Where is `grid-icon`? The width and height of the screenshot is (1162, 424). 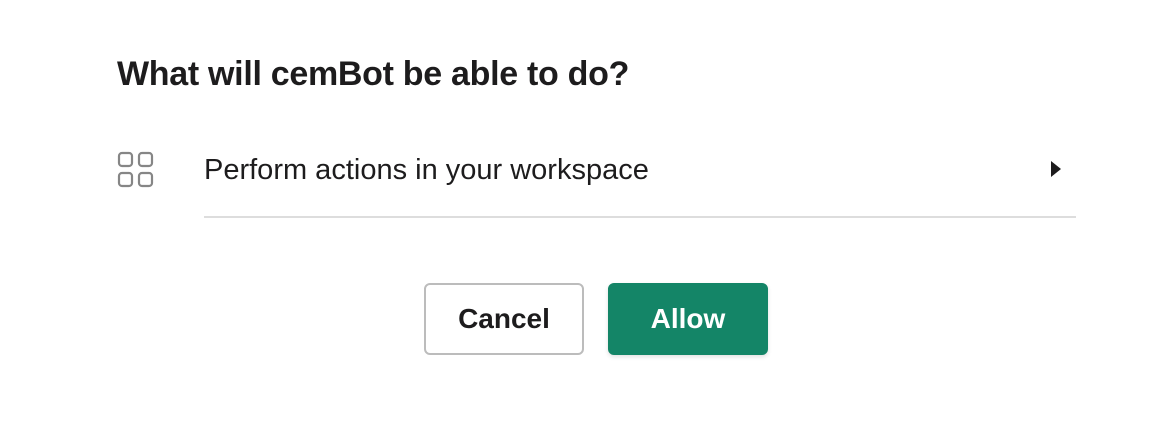
grid-icon is located at coordinates (136, 170).